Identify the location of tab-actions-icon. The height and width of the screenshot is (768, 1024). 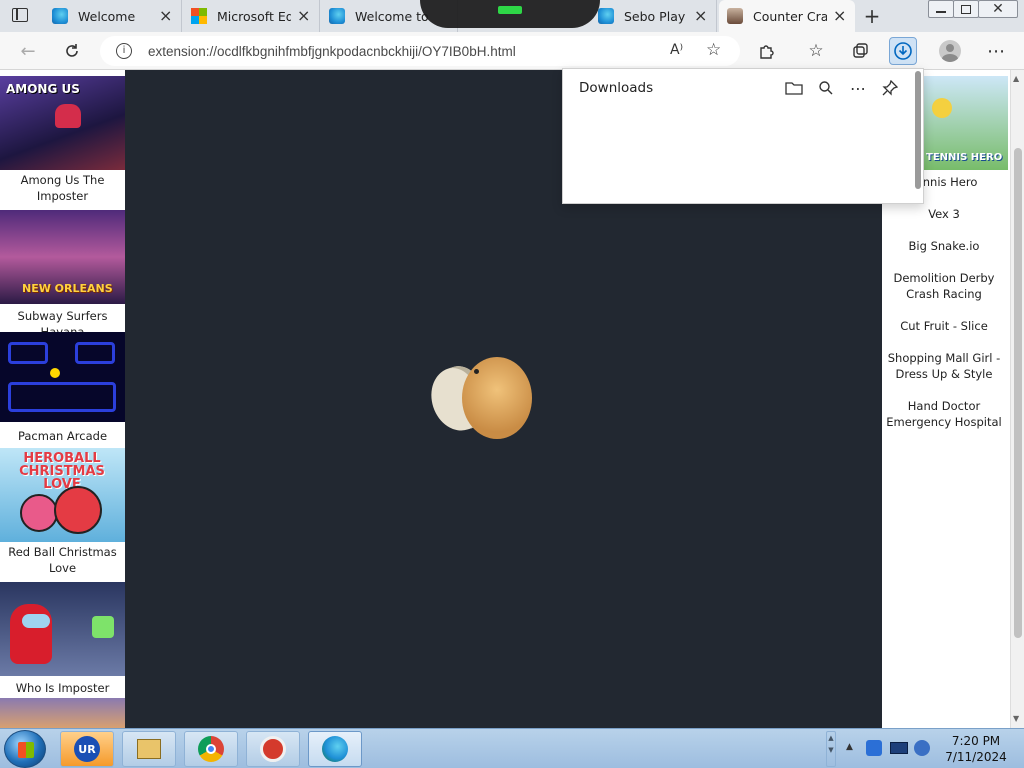
(20, 15).